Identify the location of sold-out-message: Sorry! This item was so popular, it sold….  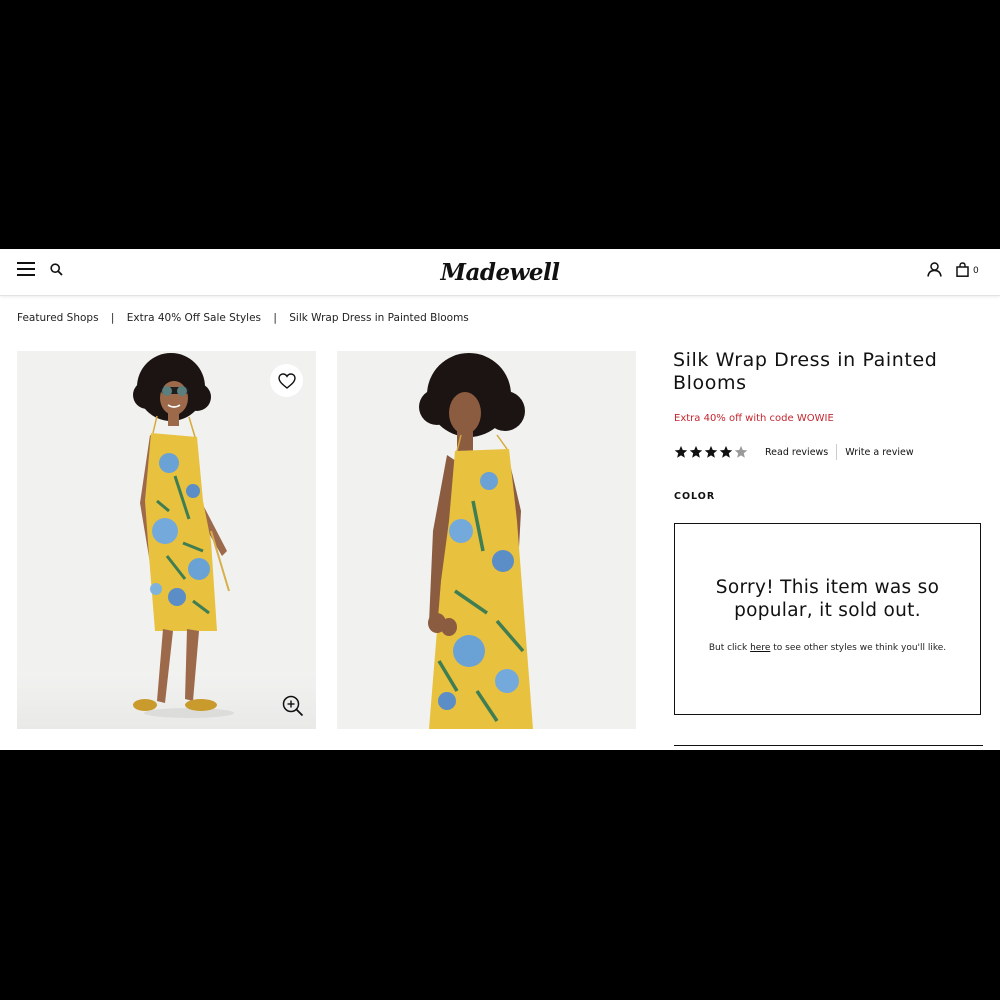
(827, 619).